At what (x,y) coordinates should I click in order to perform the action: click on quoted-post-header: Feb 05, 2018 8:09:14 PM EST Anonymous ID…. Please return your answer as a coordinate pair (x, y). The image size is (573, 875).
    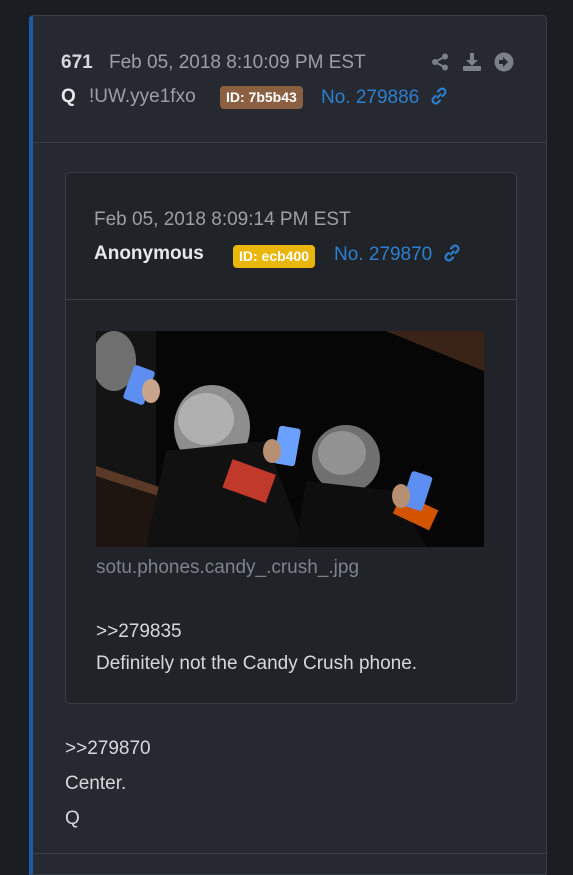
    Looking at the image, I should click on (291, 236).